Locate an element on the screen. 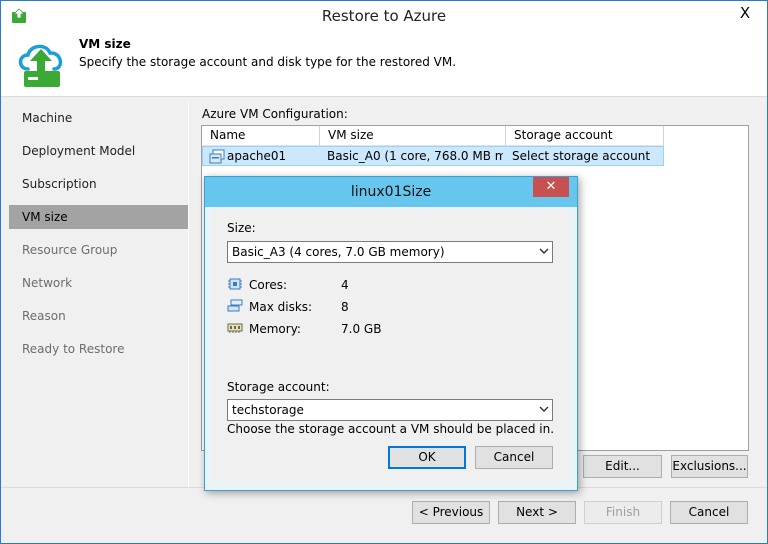  dialog-cancel-button: Cancel is located at coordinates (514, 457).